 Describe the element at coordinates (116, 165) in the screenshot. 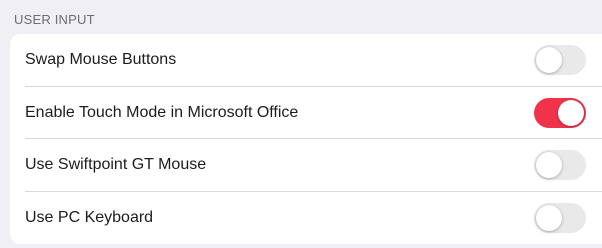

I see `setting-label: Use Swiftpoint GT Mouse` at that location.